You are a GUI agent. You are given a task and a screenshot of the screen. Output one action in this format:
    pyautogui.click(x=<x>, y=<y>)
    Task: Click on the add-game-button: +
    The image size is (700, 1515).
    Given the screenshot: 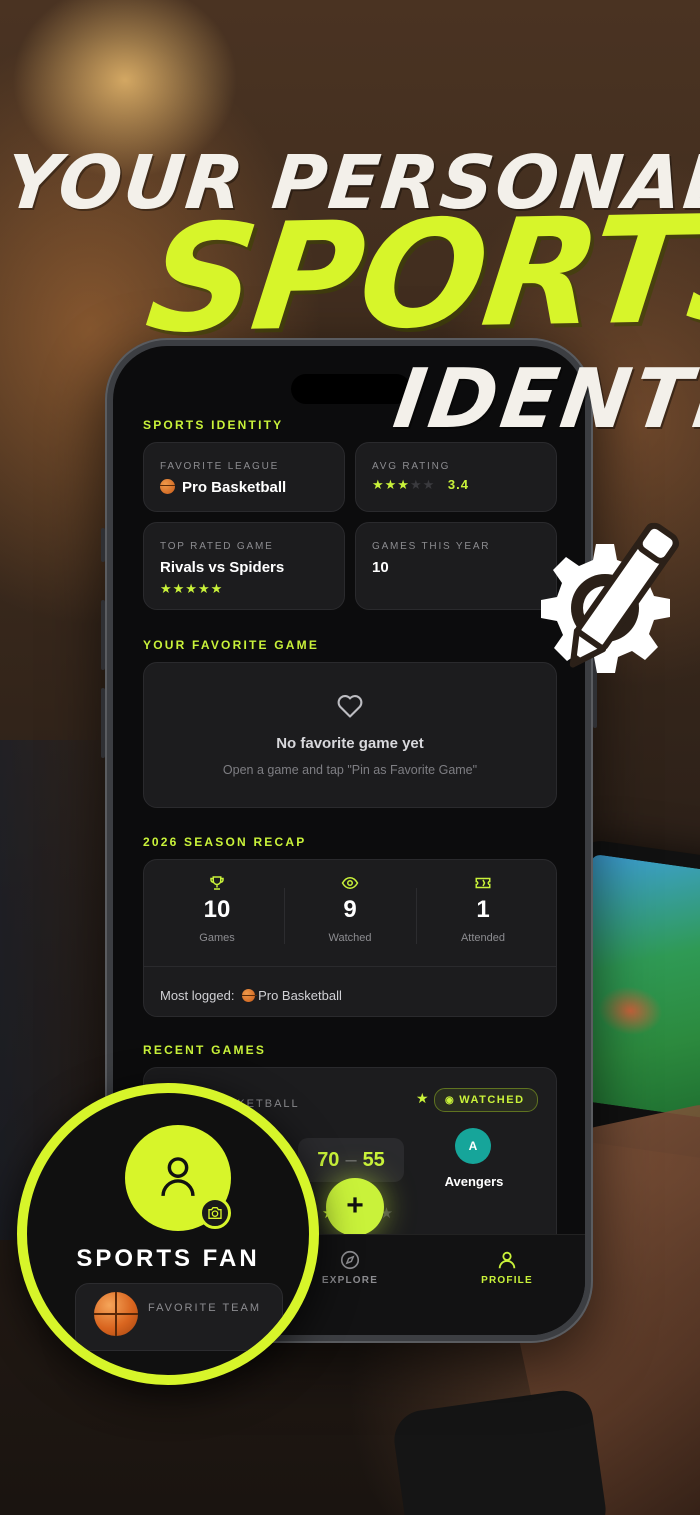 What is the action you would take?
    pyautogui.click(x=355, y=1207)
    